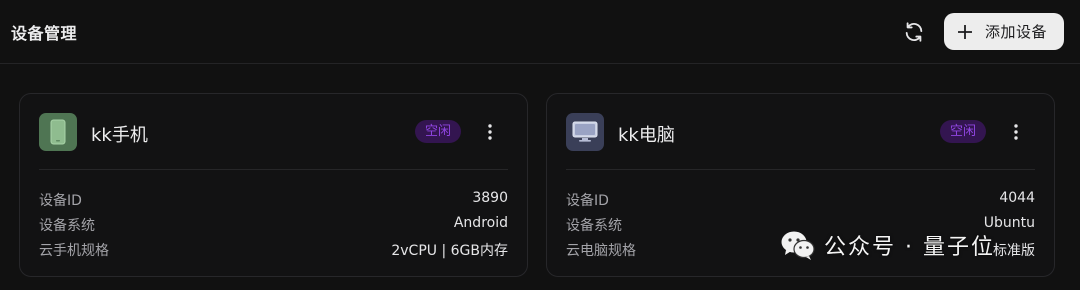 The width and height of the screenshot is (1080, 290). I want to click on info-value: Android, so click(480, 223).